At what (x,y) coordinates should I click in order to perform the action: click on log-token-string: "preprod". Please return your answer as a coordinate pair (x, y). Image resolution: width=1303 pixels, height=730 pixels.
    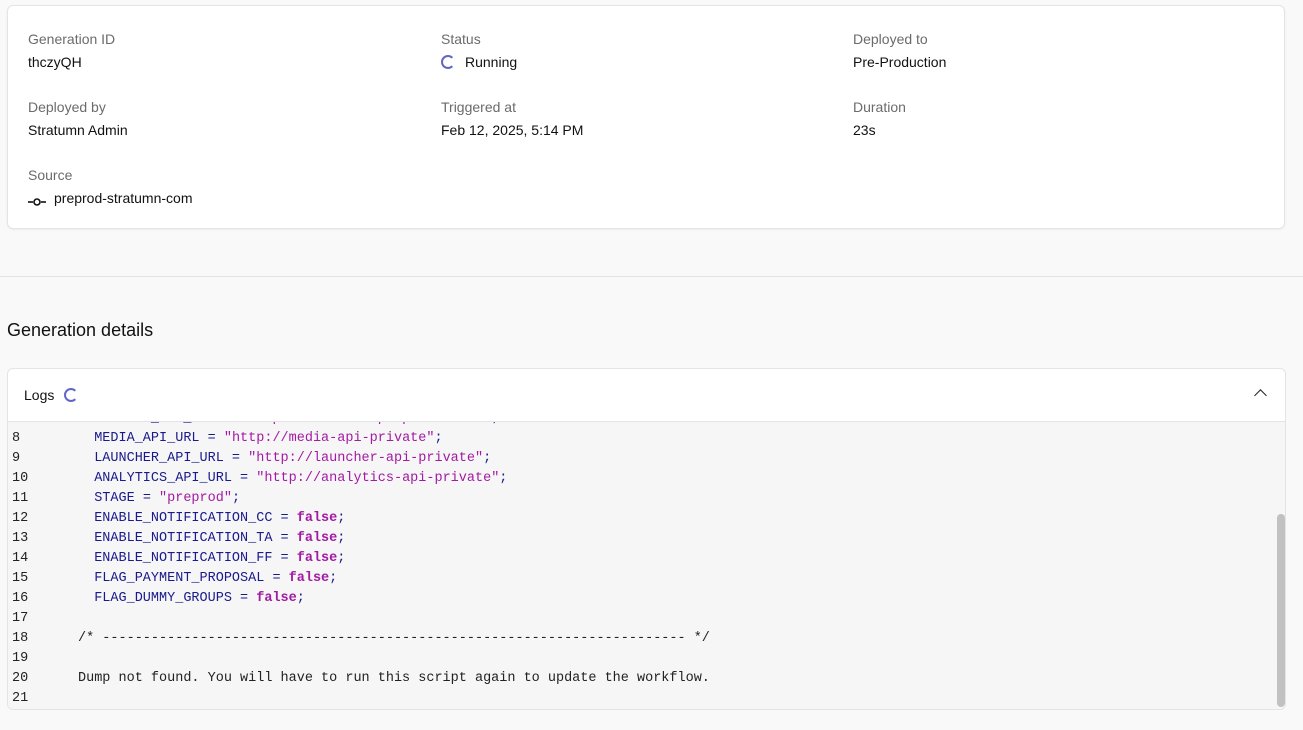
    Looking at the image, I should click on (195, 498).